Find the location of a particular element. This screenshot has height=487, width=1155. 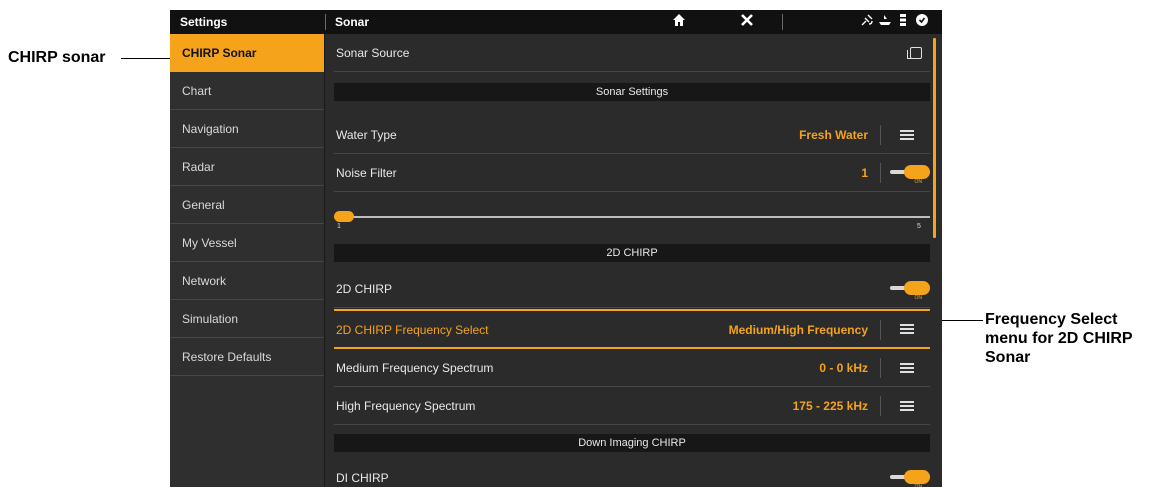

medium-frequency-label: Medium Frequency Spectrum is located at coordinates (415, 368).